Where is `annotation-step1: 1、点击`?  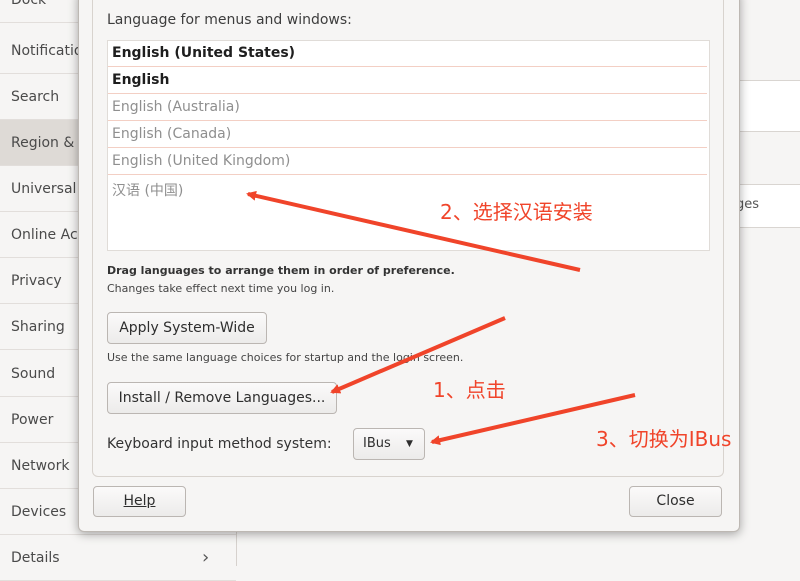
annotation-step1: 1、点击 is located at coordinates (469, 390).